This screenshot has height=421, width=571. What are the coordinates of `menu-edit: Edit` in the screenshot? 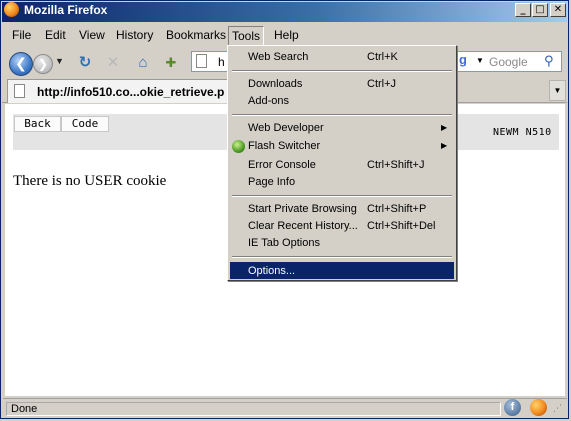 It's located at (55, 35).